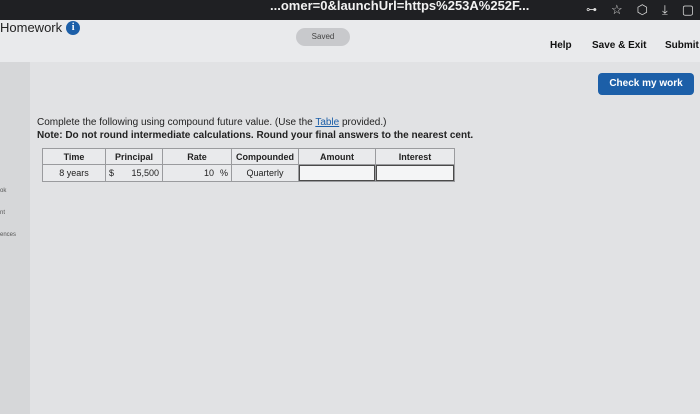 This screenshot has height=414, width=700. What do you see at coordinates (3, 191) in the screenshot?
I see `sidebar-item-label: ok` at bounding box center [3, 191].